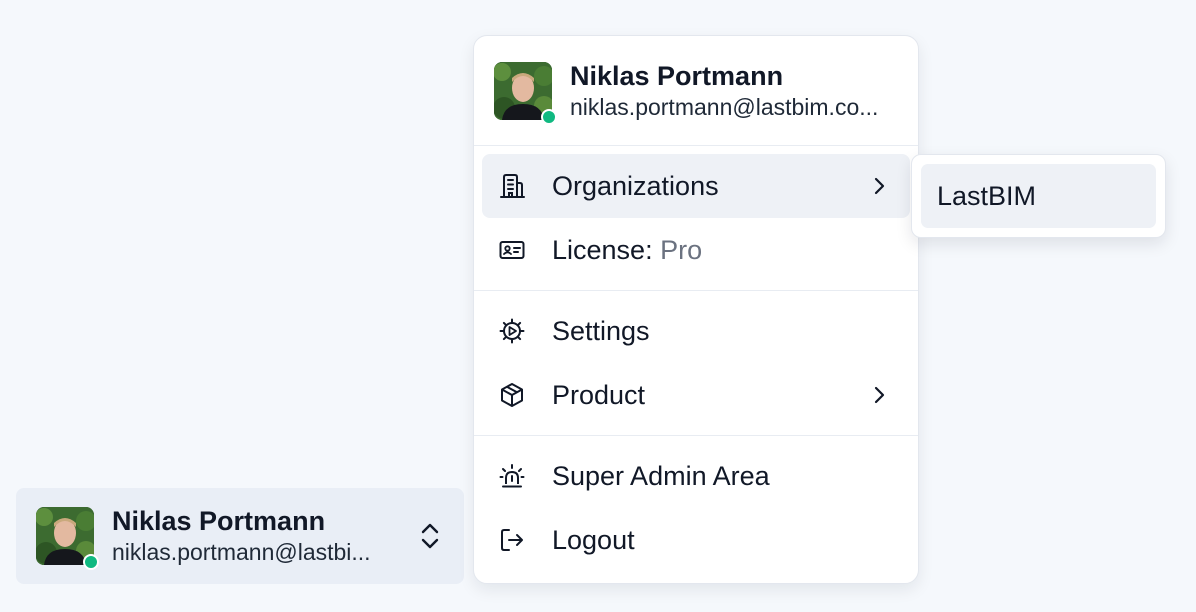 The width and height of the screenshot is (1196, 612). I want to click on menu-item-license: License: Pro, so click(696, 250).